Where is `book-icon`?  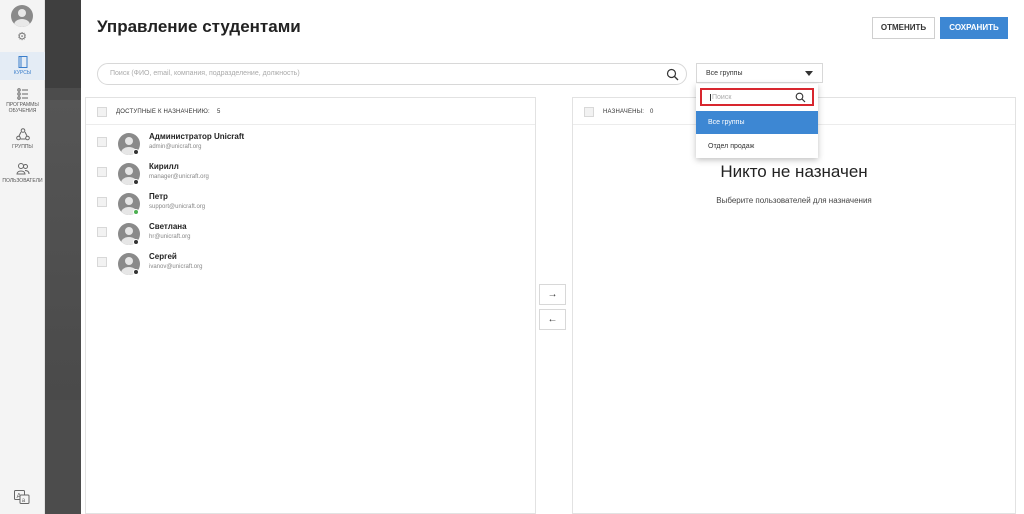
book-icon is located at coordinates (22, 62).